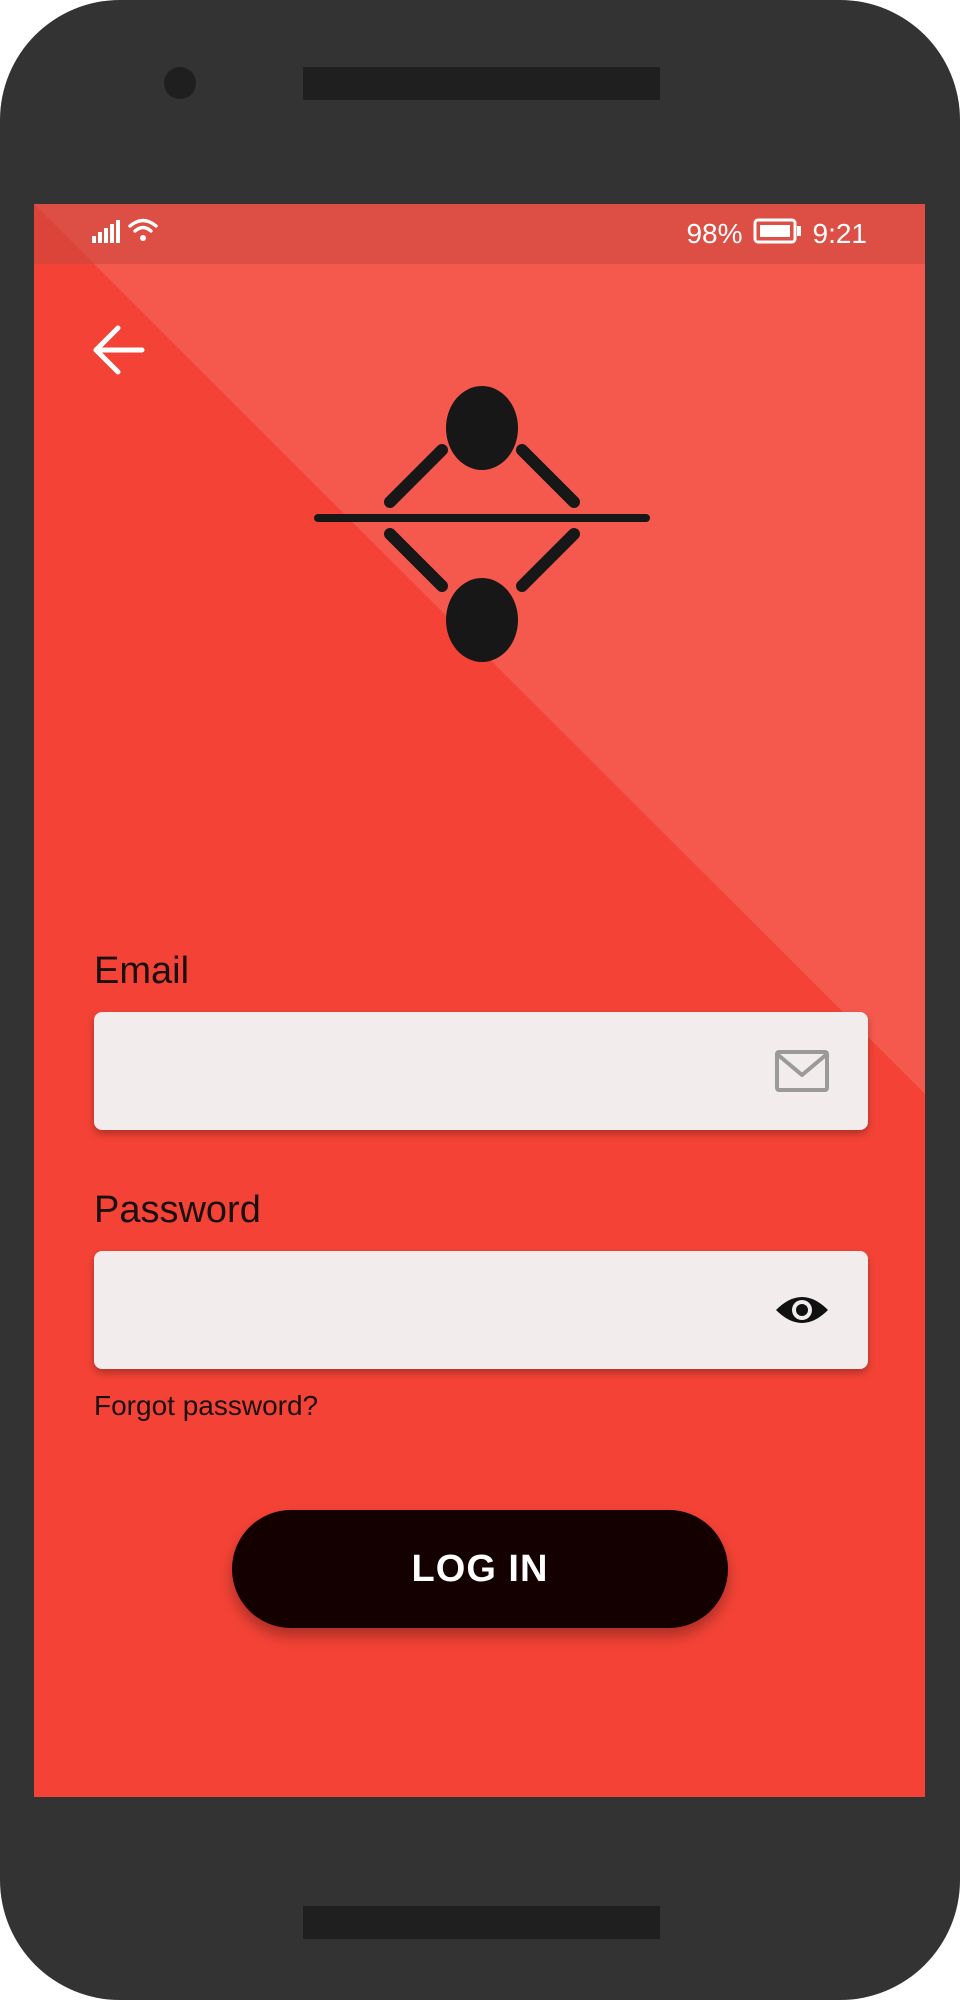 The image size is (960, 2000). I want to click on cellular-signal-icon, so click(106, 233).